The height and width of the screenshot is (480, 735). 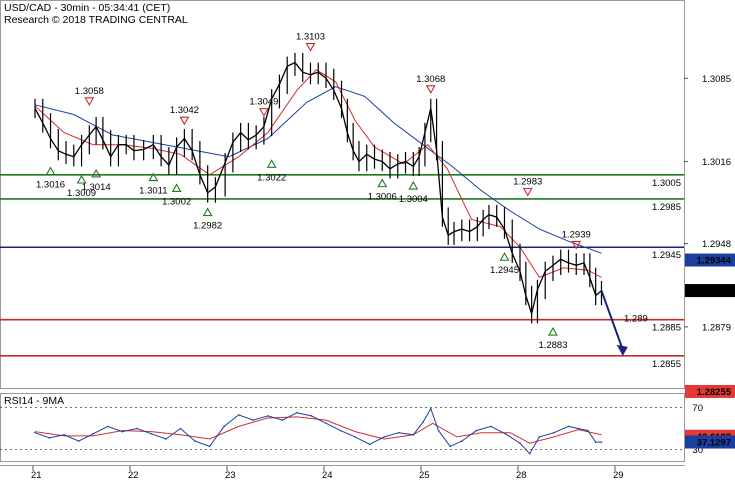 I want to click on rsi-moving-average, so click(x=318, y=430).